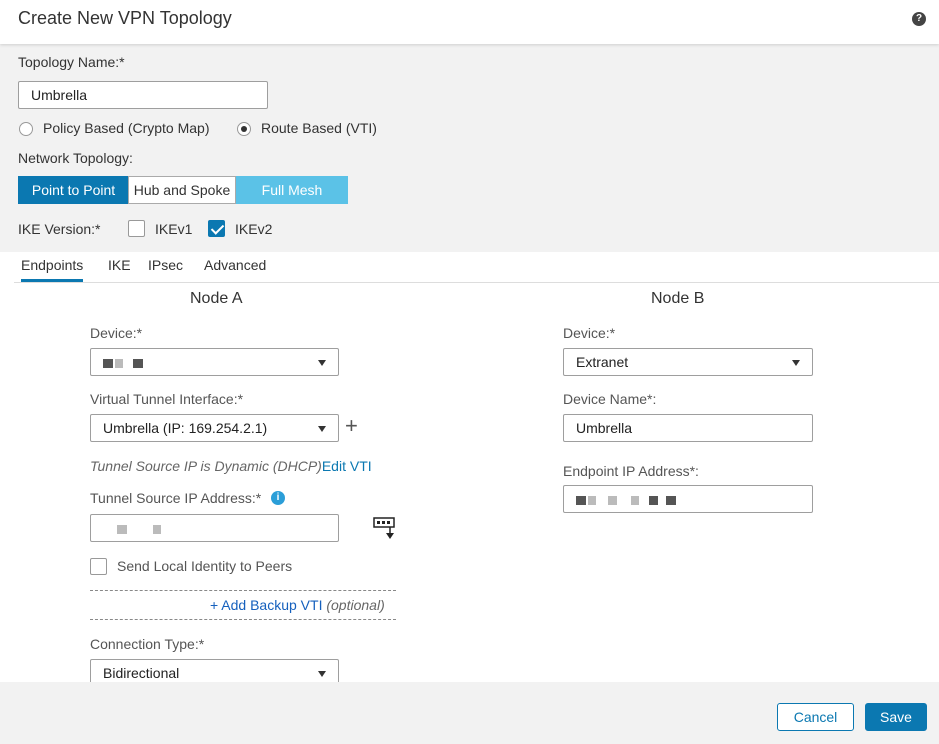 The width and height of the screenshot is (939, 744). What do you see at coordinates (124, 362) in the screenshot?
I see `redacted-device-value` at bounding box center [124, 362].